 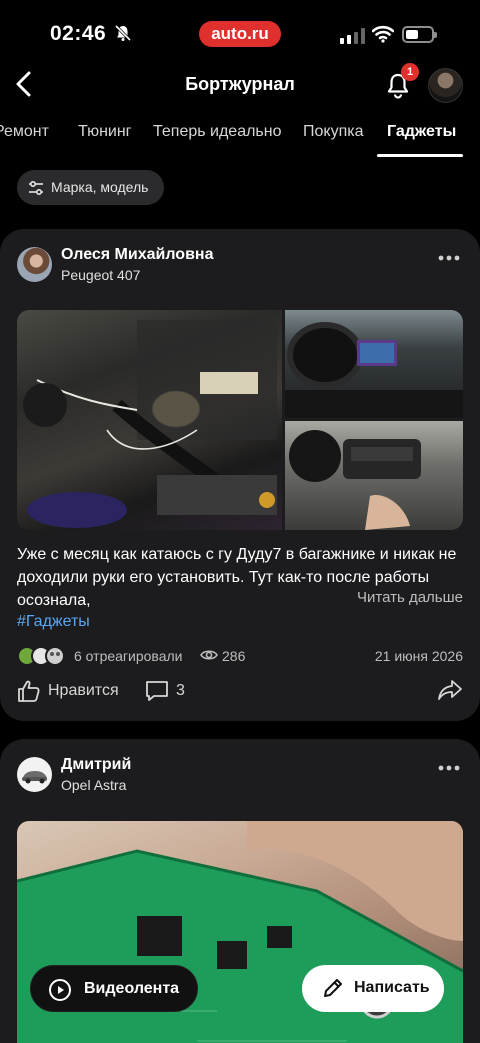 I want to click on car-logo-icon, so click(x=34, y=777).